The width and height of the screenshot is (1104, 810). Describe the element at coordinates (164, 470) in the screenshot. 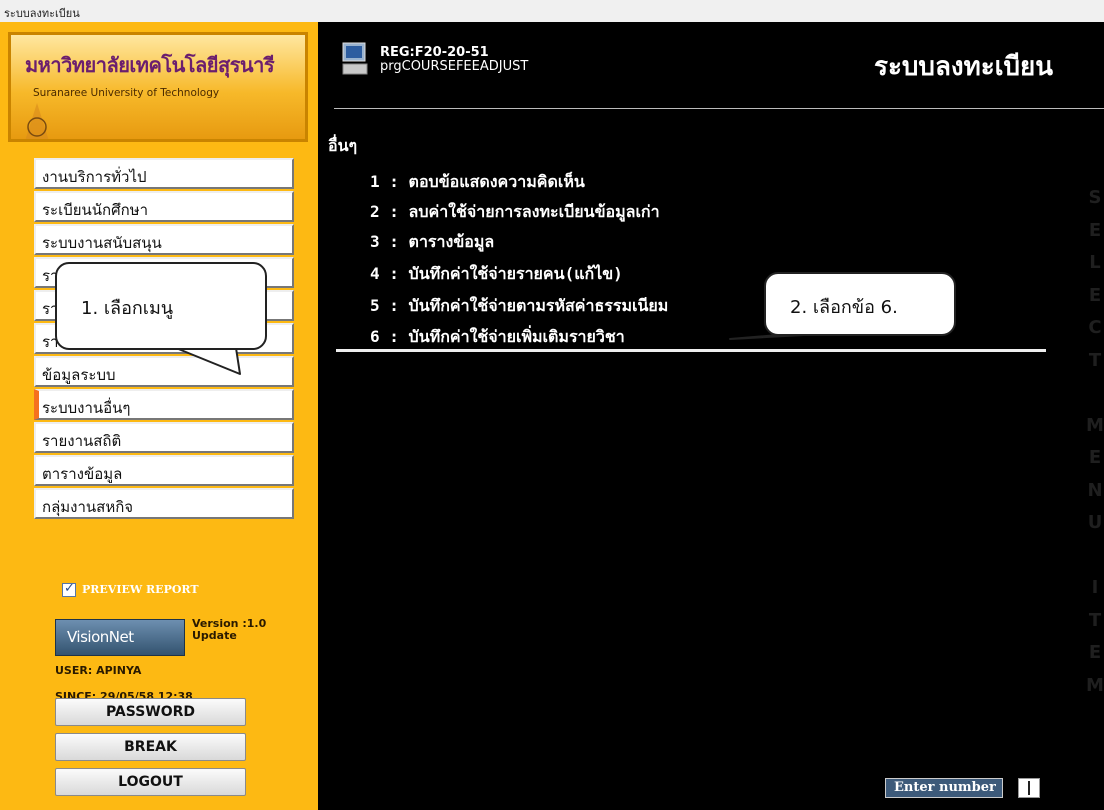

I see `menu-item-data-table: ตารางข้อมูล` at that location.